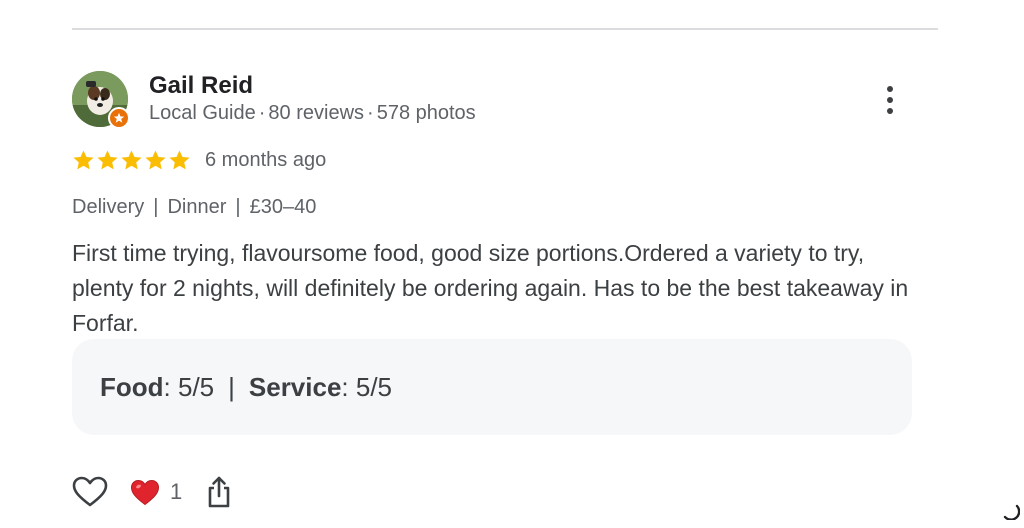 This screenshot has width=1024, height=528. Describe the element at coordinates (108, 207) in the screenshot. I see `attribute-item: Delivery` at that location.